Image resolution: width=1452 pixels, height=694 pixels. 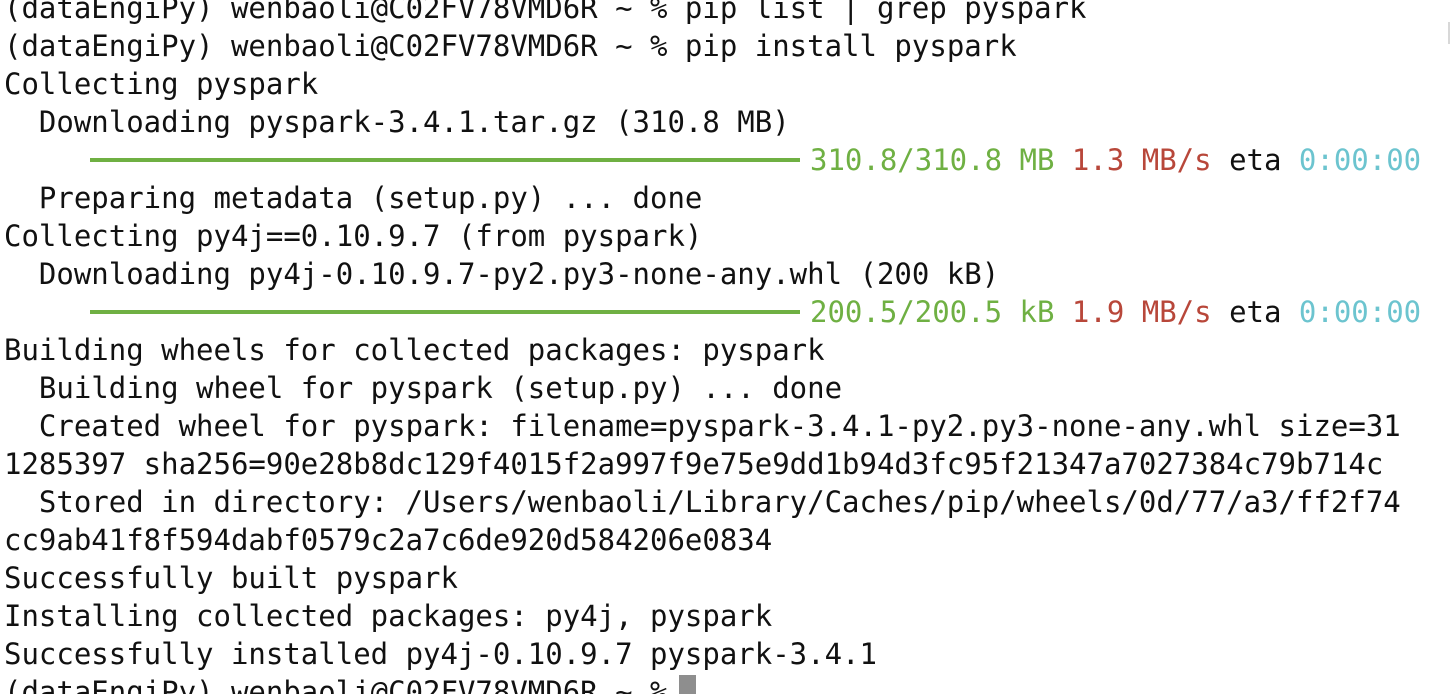 I want to click on progress-bar-py4j, so click(x=445, y=312).